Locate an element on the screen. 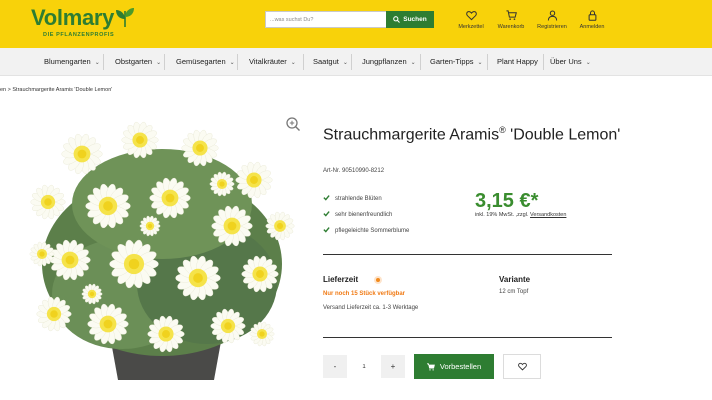 The width and height of the screenshot is (712, 400). add-to-wishlist-button is located at coordinates (522, 366).